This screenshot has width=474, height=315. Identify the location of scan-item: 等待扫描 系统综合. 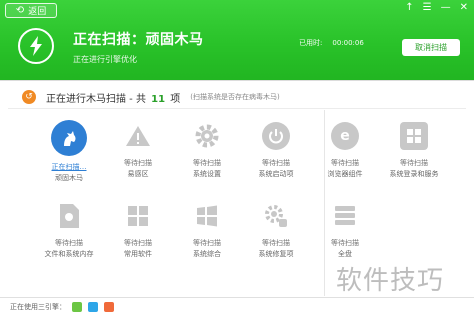
(207, 230).